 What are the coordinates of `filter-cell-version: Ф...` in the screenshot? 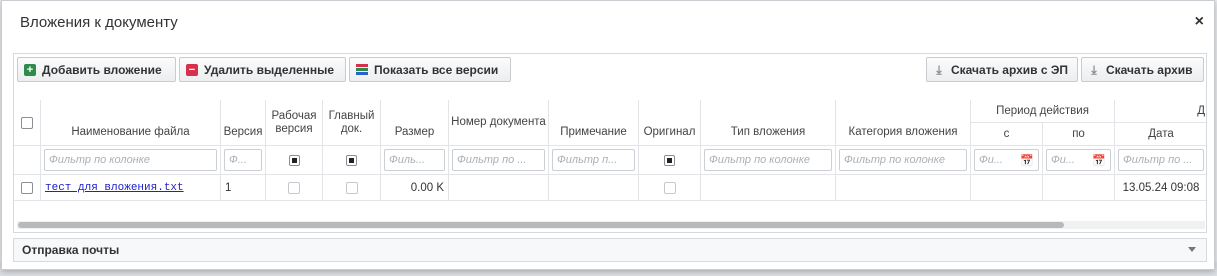 It's located at (243, 160).